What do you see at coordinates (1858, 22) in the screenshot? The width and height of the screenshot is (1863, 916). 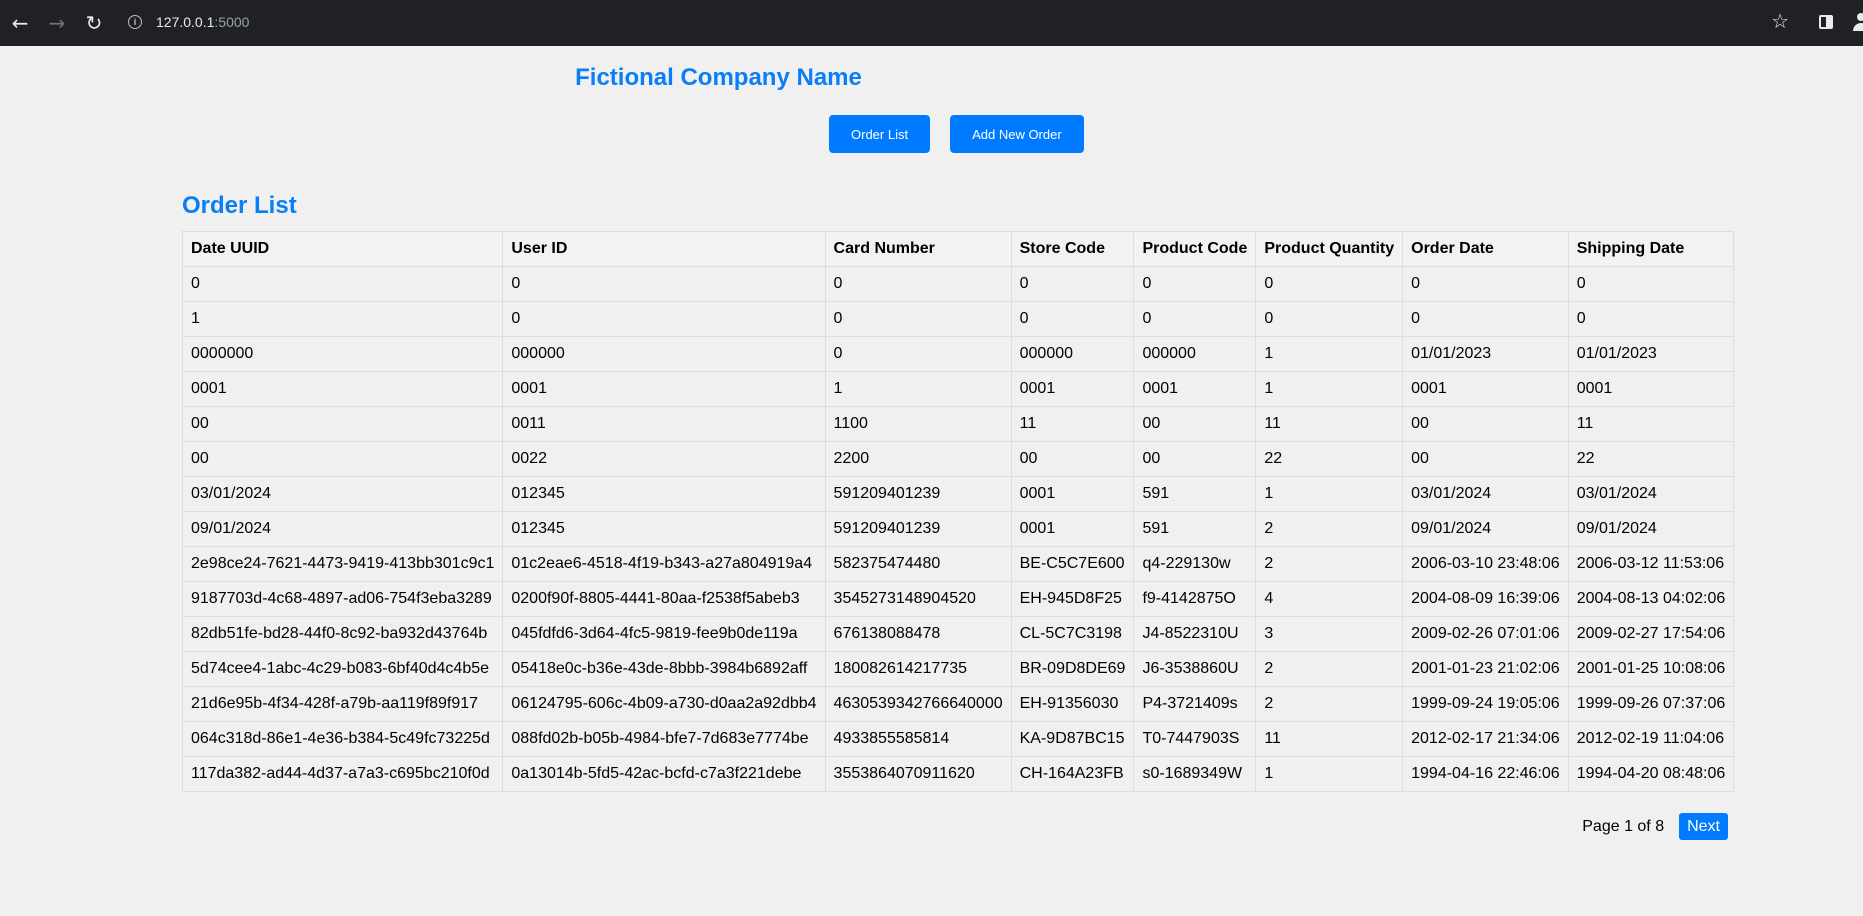 I see `profile-icon` at bounding box center [1858, 22].